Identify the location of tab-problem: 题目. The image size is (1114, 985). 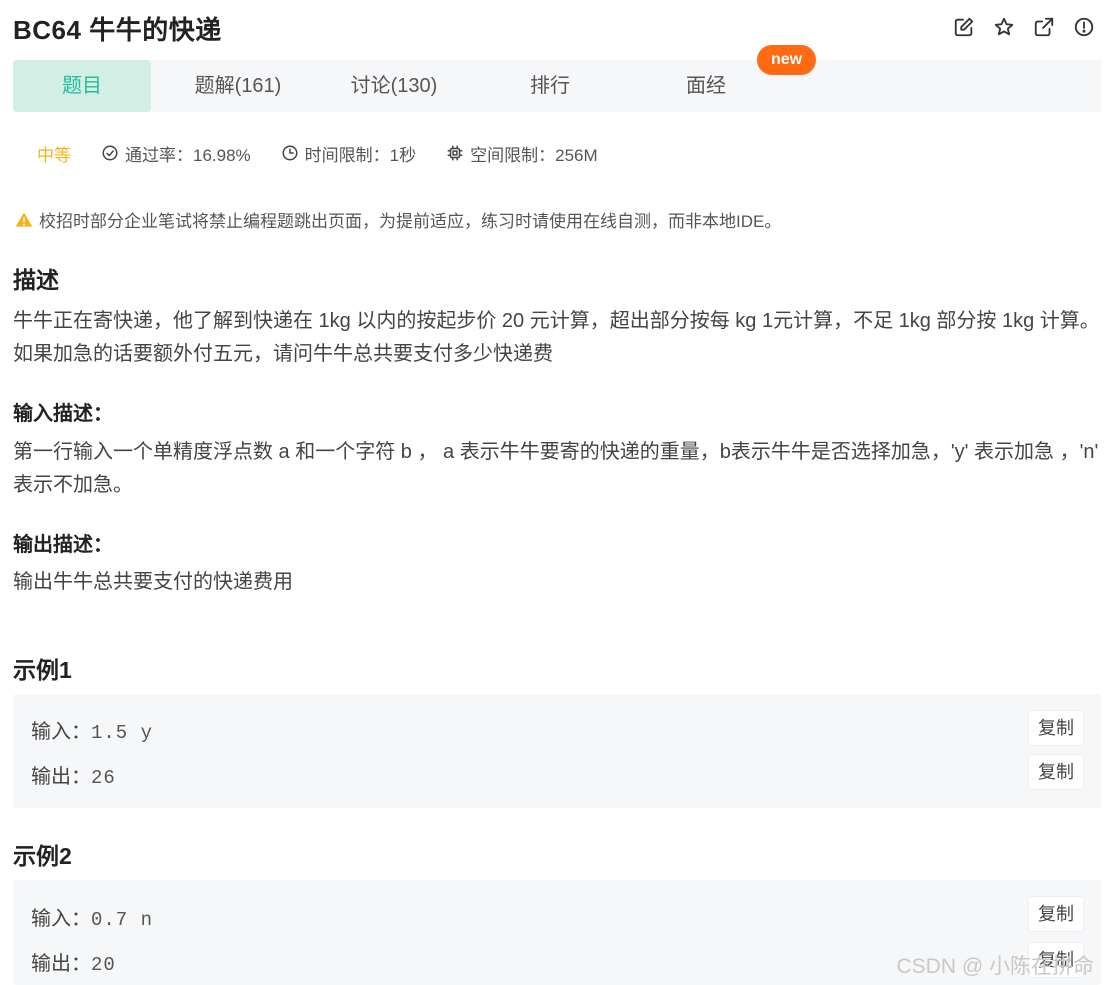
(82, 86).